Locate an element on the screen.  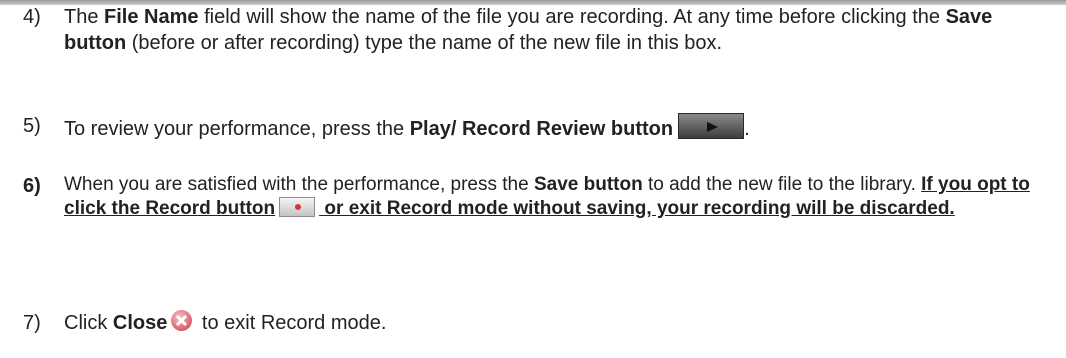
step-number: 6) is located at coordinates (32, 186).